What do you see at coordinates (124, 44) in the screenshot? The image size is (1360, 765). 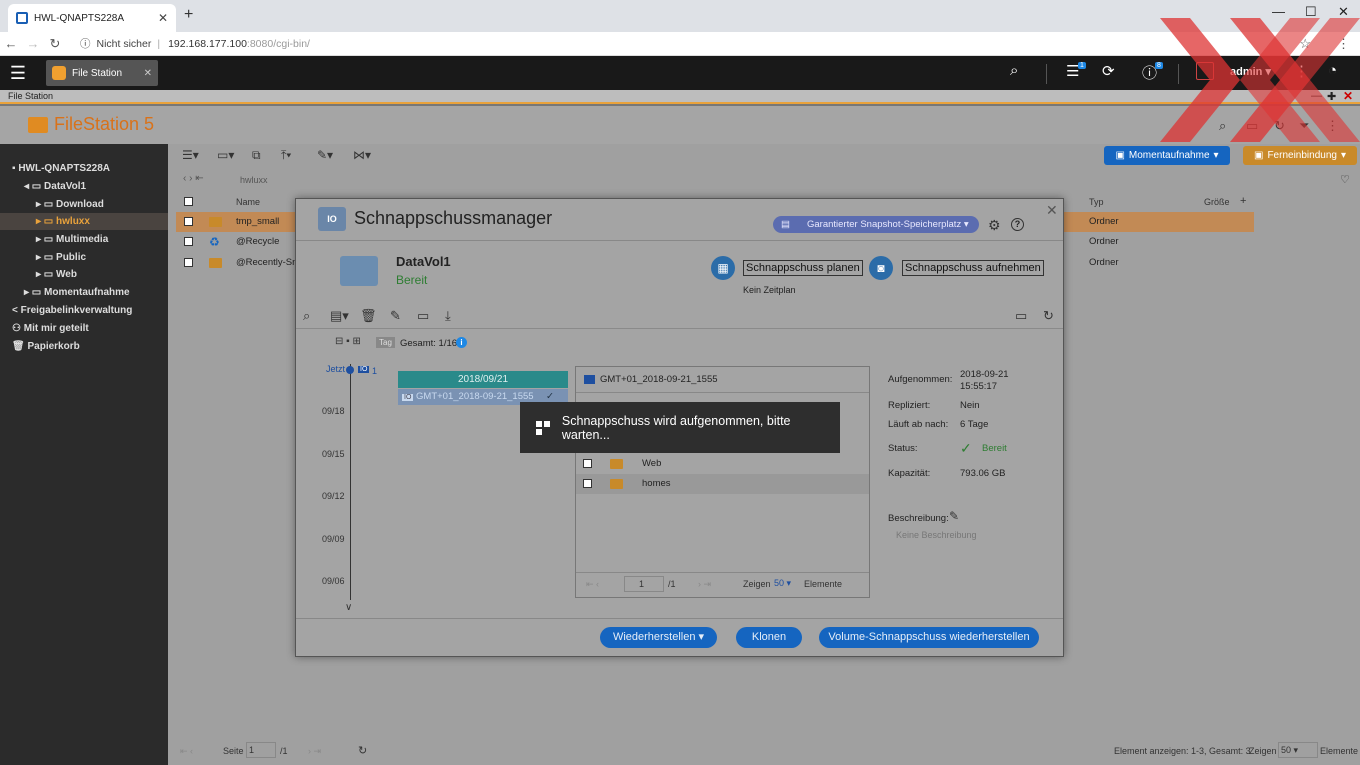 I see `security-label: Nicht sicher` at bounding box center [124, 44].